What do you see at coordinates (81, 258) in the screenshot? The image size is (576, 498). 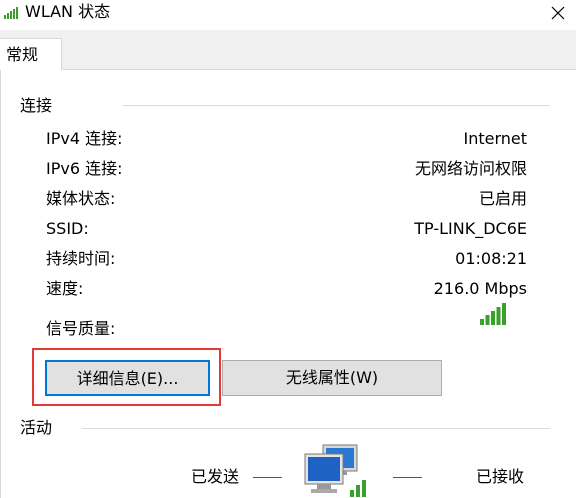 I see `duration-label: 持续时间:` at bounding box center [81, 258].